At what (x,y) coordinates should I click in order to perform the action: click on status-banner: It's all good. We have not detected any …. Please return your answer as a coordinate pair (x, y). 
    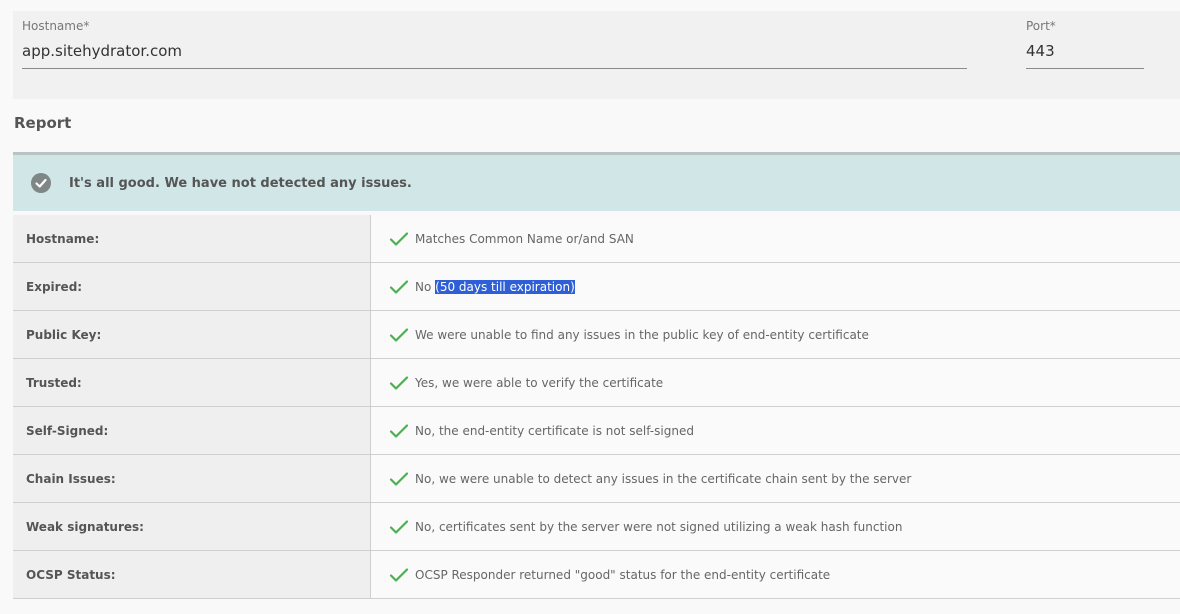
    Looking at the image, I should click on (596, 181).